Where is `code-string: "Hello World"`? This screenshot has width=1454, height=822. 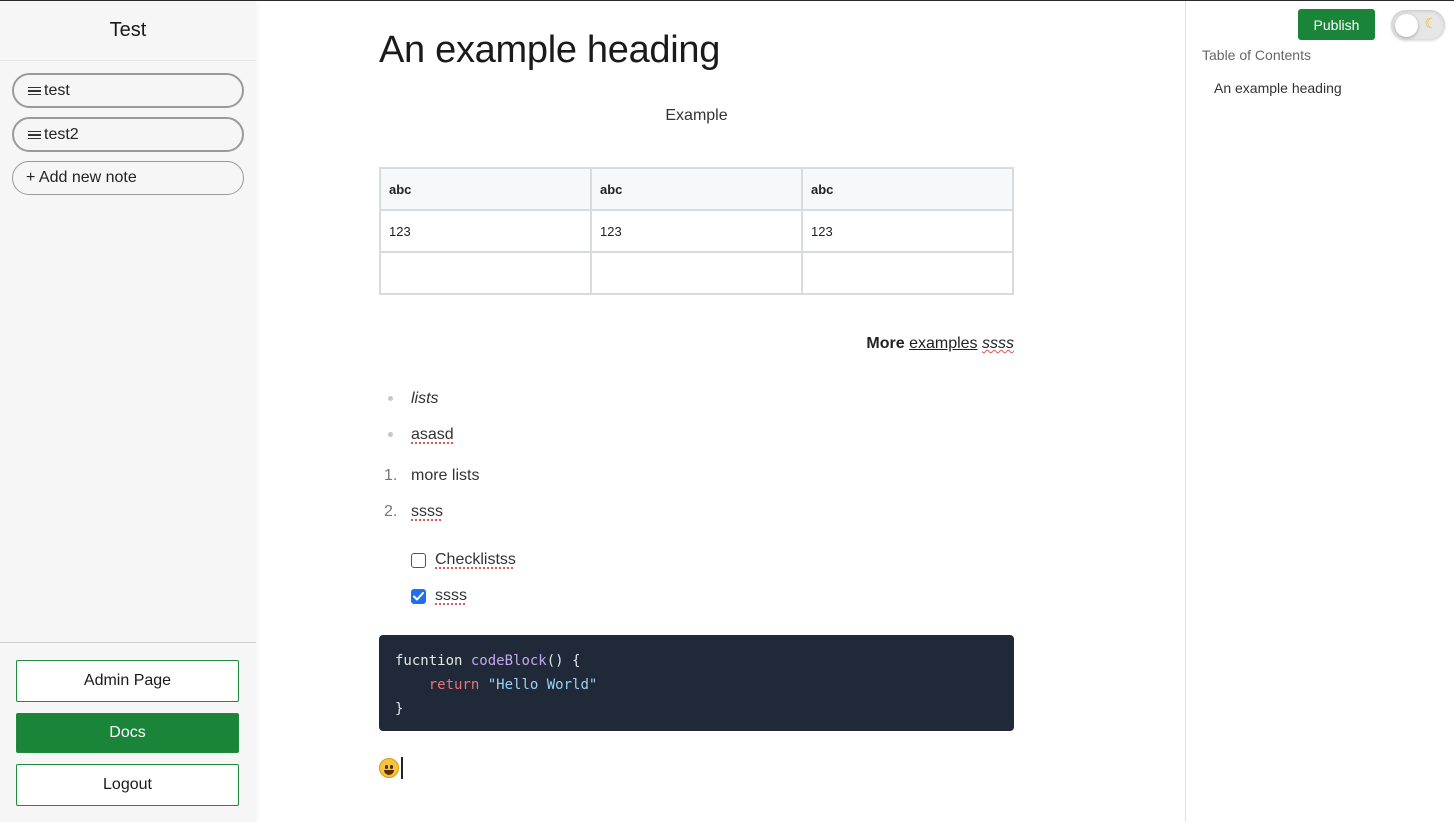
code-string: "Hello World" is located at coordinates (542, 685).